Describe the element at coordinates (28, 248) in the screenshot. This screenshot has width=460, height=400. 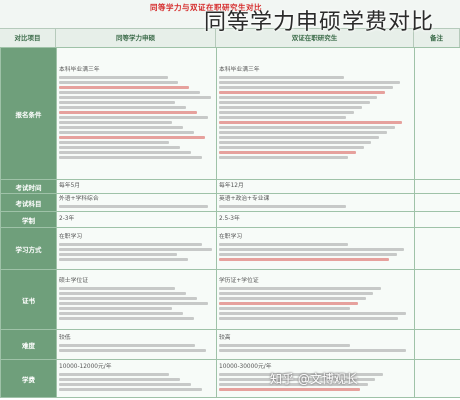
I see `row-label: 学习方式` at that location.